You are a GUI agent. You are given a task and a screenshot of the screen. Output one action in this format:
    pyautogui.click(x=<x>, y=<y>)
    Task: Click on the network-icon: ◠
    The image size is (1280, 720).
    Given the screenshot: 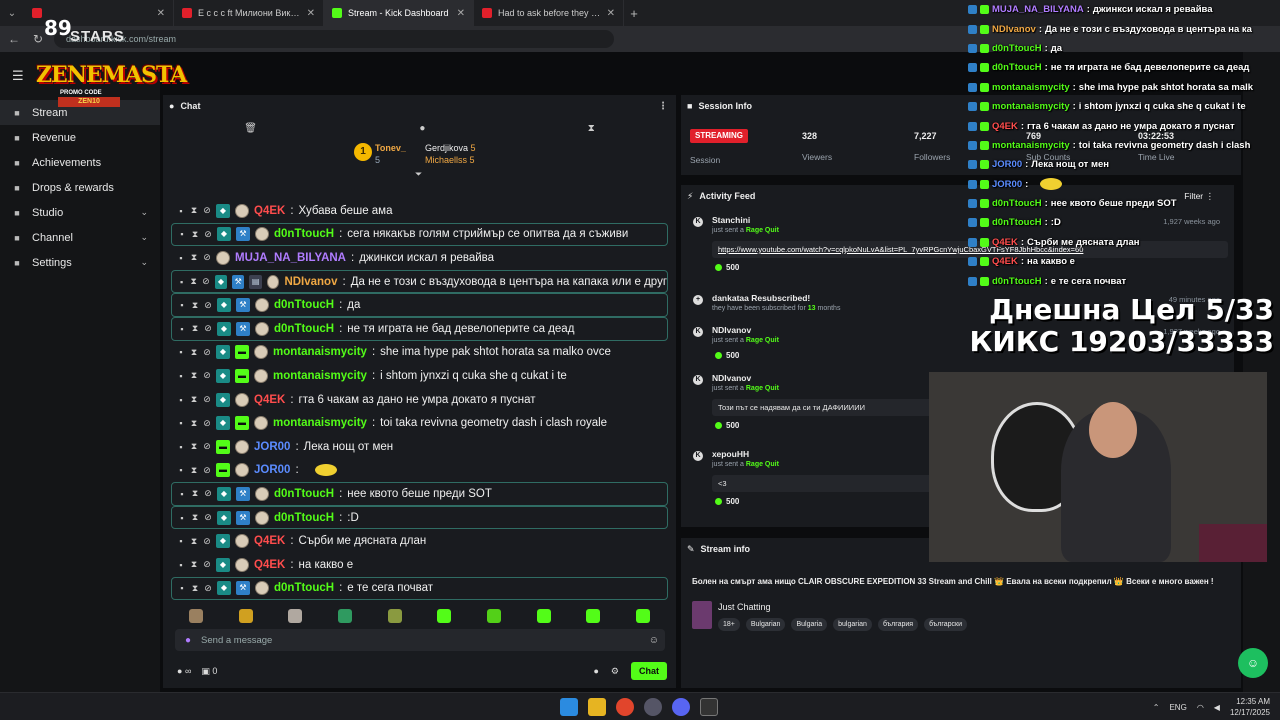 What is the action you would take?
    pyautogui.click(x=1200, y=707)
    